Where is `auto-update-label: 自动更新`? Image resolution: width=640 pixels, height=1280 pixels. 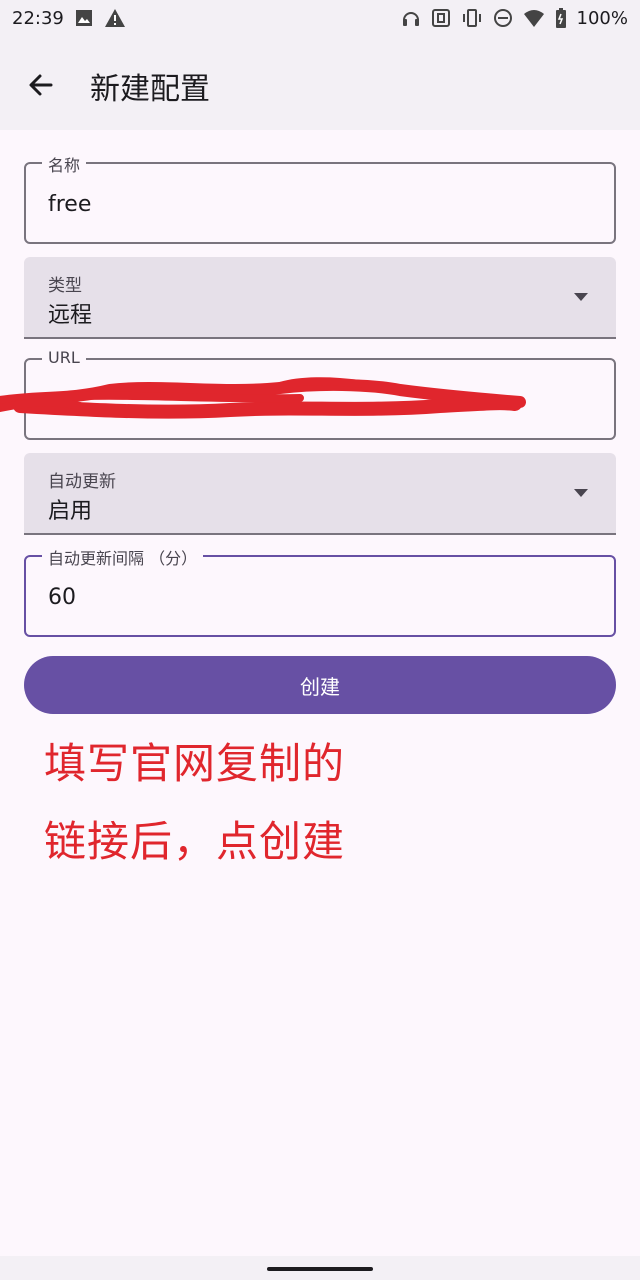
auto-update-label: 自动更新 is located at coordinates (82, 482).